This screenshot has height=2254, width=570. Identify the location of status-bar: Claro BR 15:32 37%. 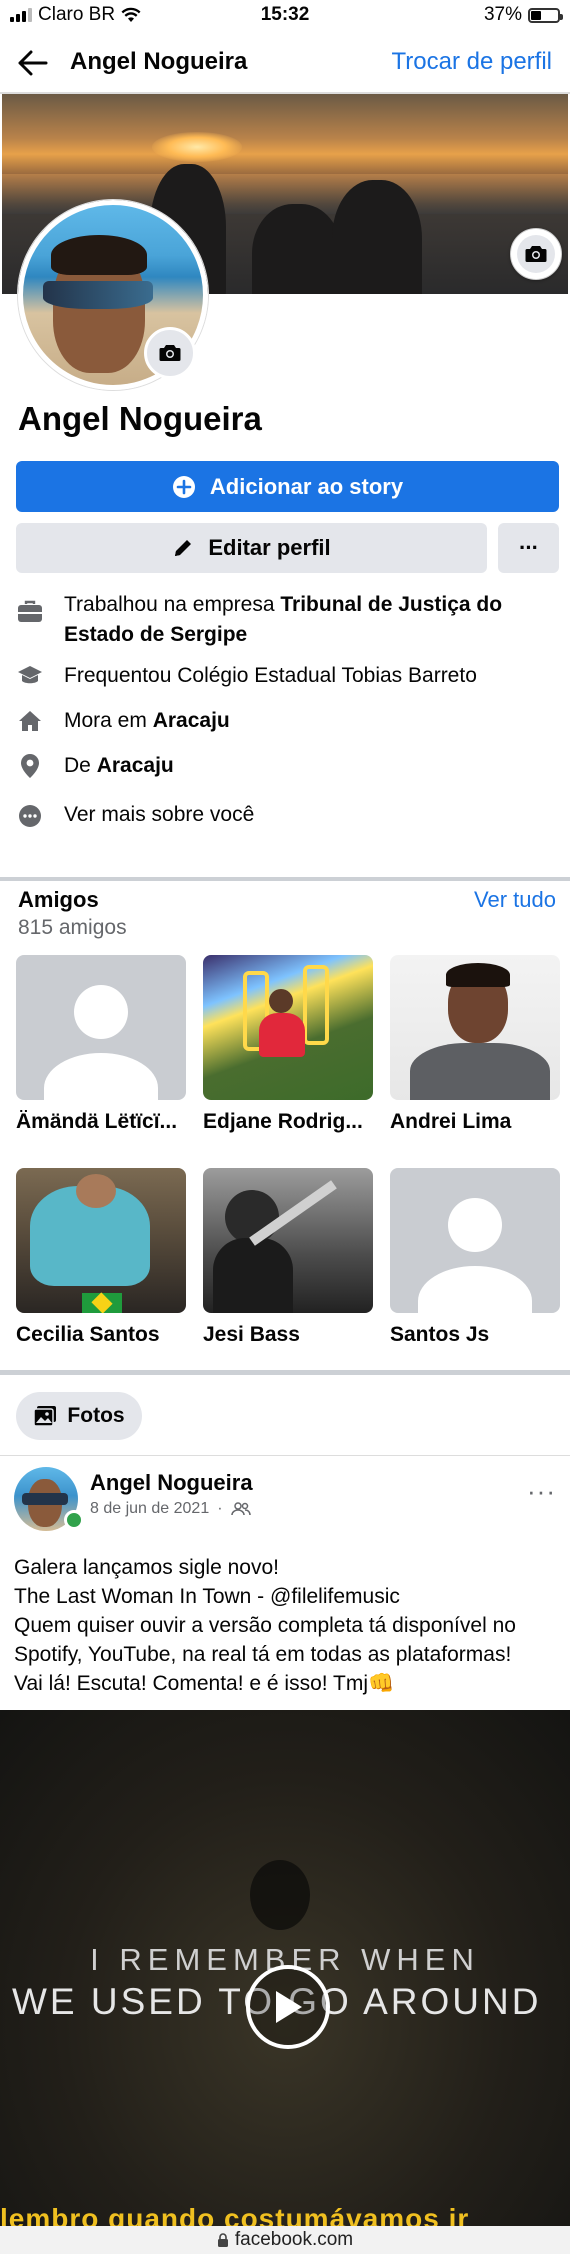
(285, 15).